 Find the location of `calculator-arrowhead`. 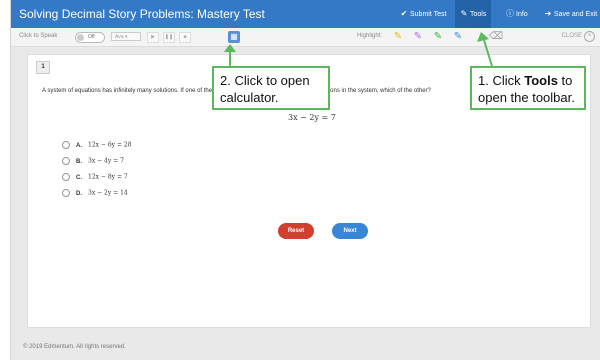

calculator-arrowhead is located at coordinates (230, 48).